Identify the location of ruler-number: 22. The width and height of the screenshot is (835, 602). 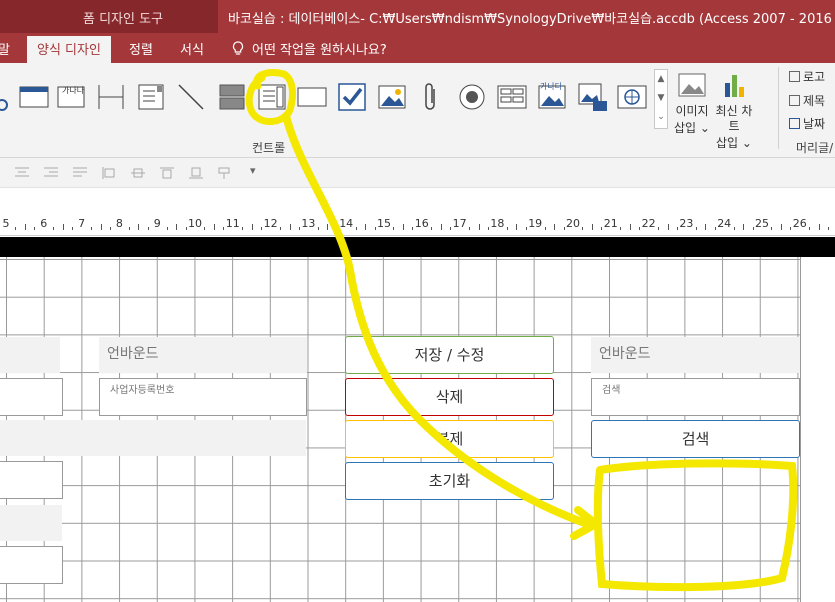
(648, 223).